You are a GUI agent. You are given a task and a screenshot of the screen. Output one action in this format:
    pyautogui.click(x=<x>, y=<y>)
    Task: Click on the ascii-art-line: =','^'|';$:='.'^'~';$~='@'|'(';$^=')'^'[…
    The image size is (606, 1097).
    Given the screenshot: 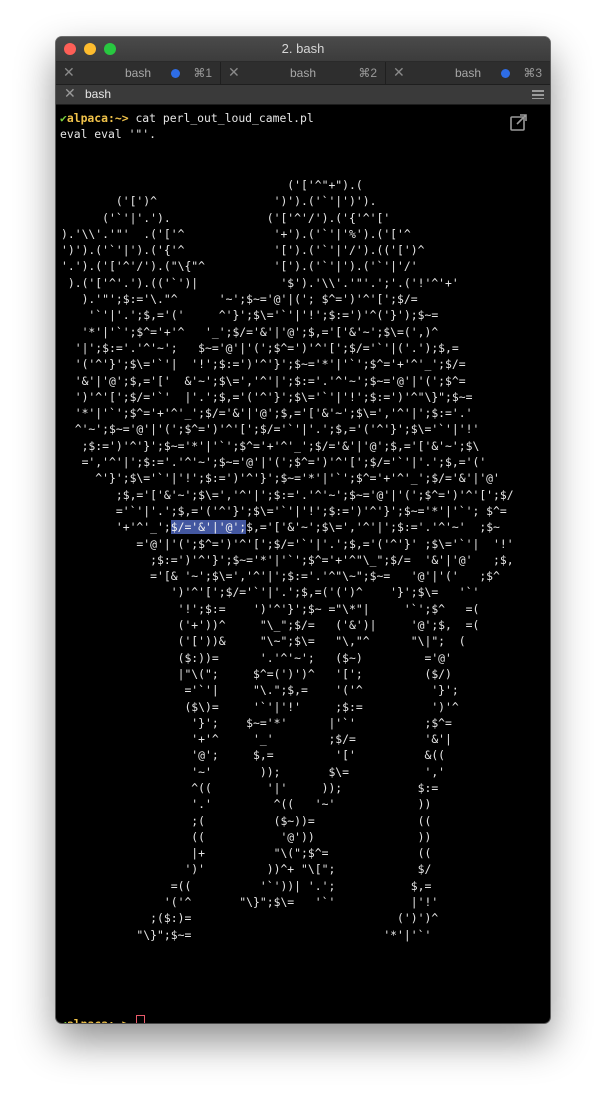 What is the action you would take?
    pyautogui.click(x=274, y=462)
    